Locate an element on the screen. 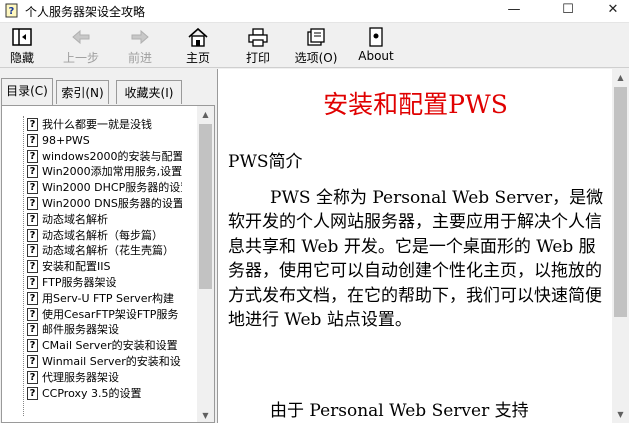 The height and width of the screenshot is (423, 629). home-button: 主页 is located at coordinates (198, 45).